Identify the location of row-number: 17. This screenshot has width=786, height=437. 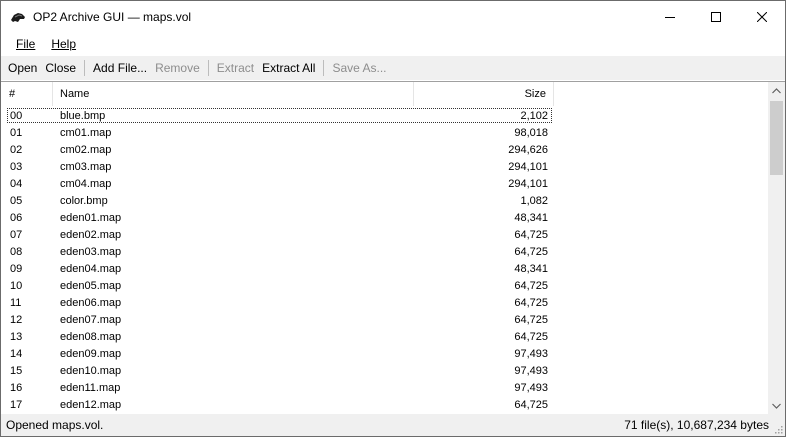
(16, 404).